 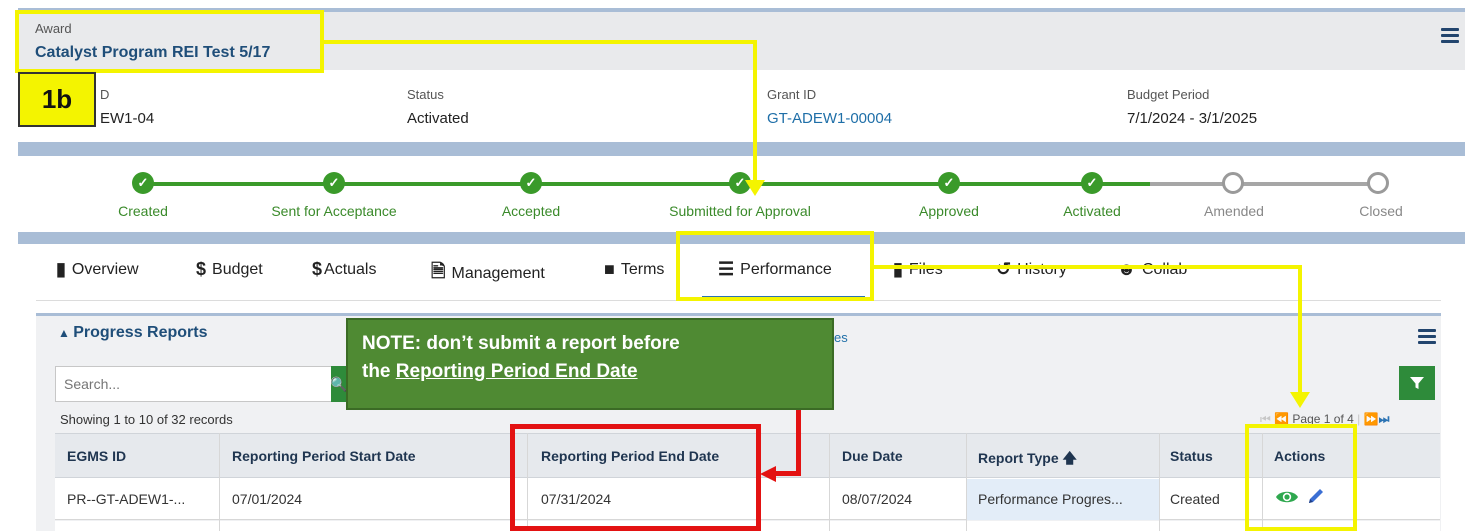 I want to click on records-count: Showing 1 to 10 of 32 records, so click(x=146, y=419).